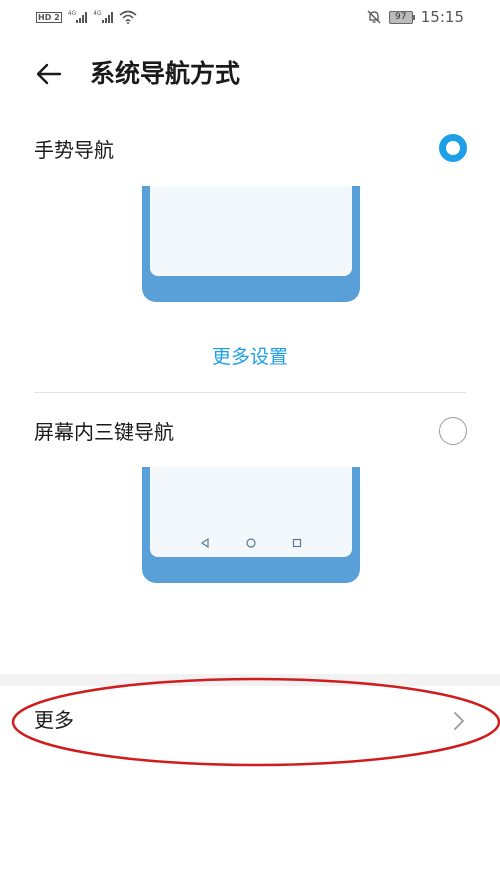  Describe the element at coordinates (74, 150) in the screenshot. I see `option-gesture-label: 手势导航` at that location.